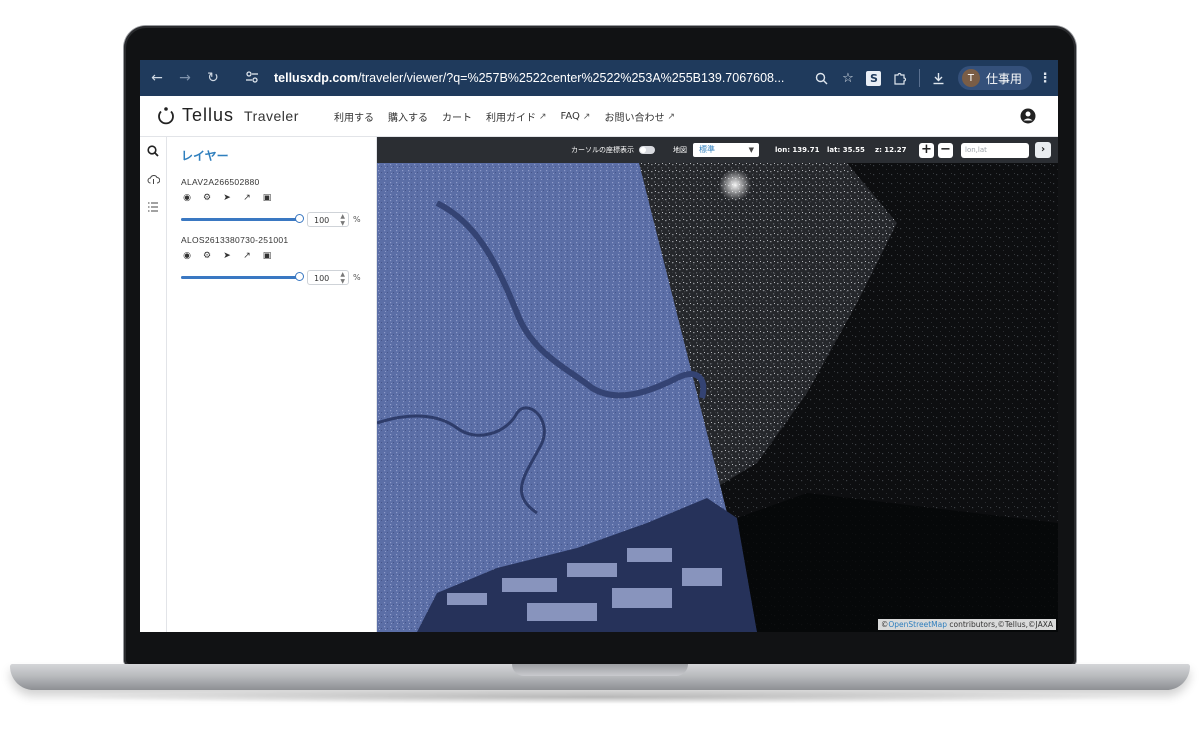 The height and width of the screenshot is (738, 1200). What do you see at coordinates (205, 156) in the screenshot?
I see `panel-title: レイヤー` at bounding box center [205, 156].